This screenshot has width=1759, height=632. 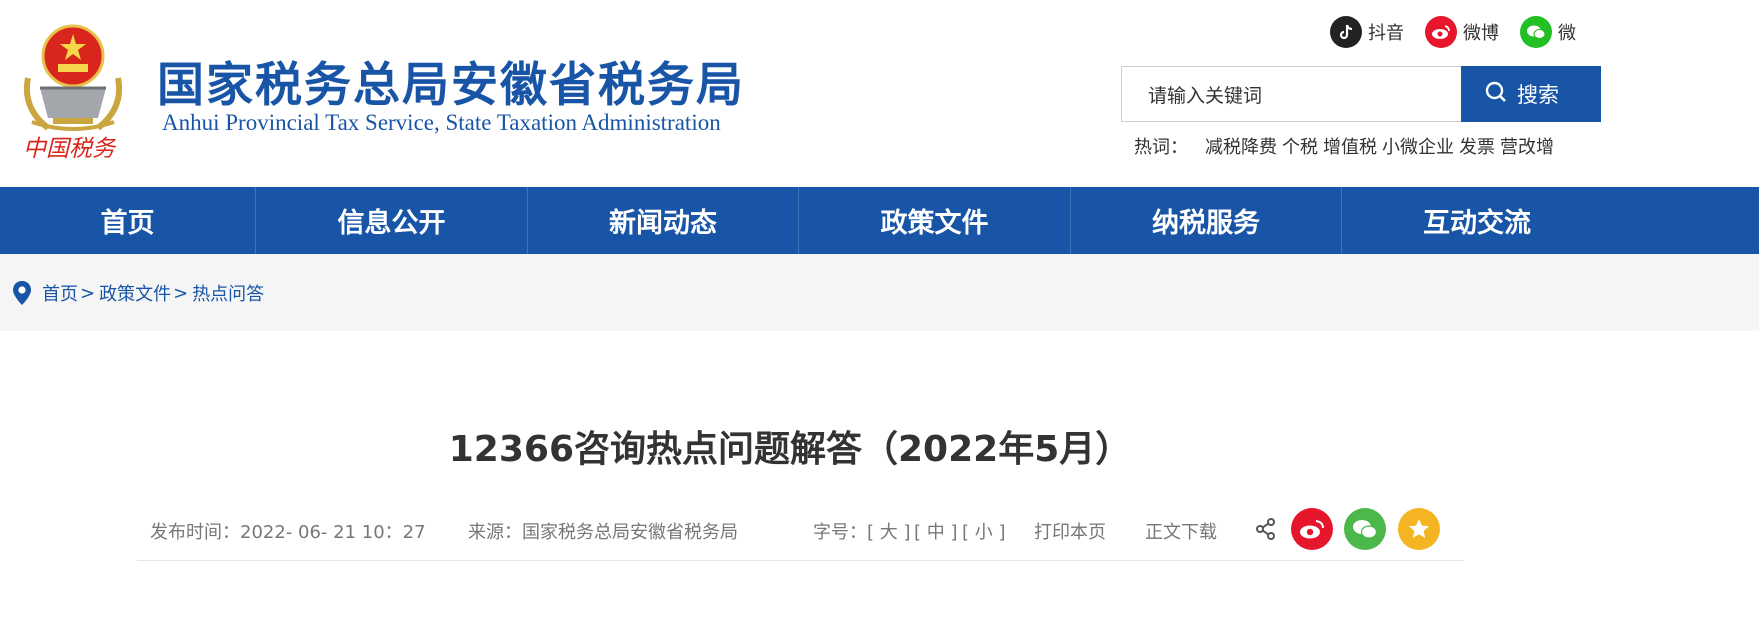 I want to click on favorite-star-icon, so click(x=1419, y=529).